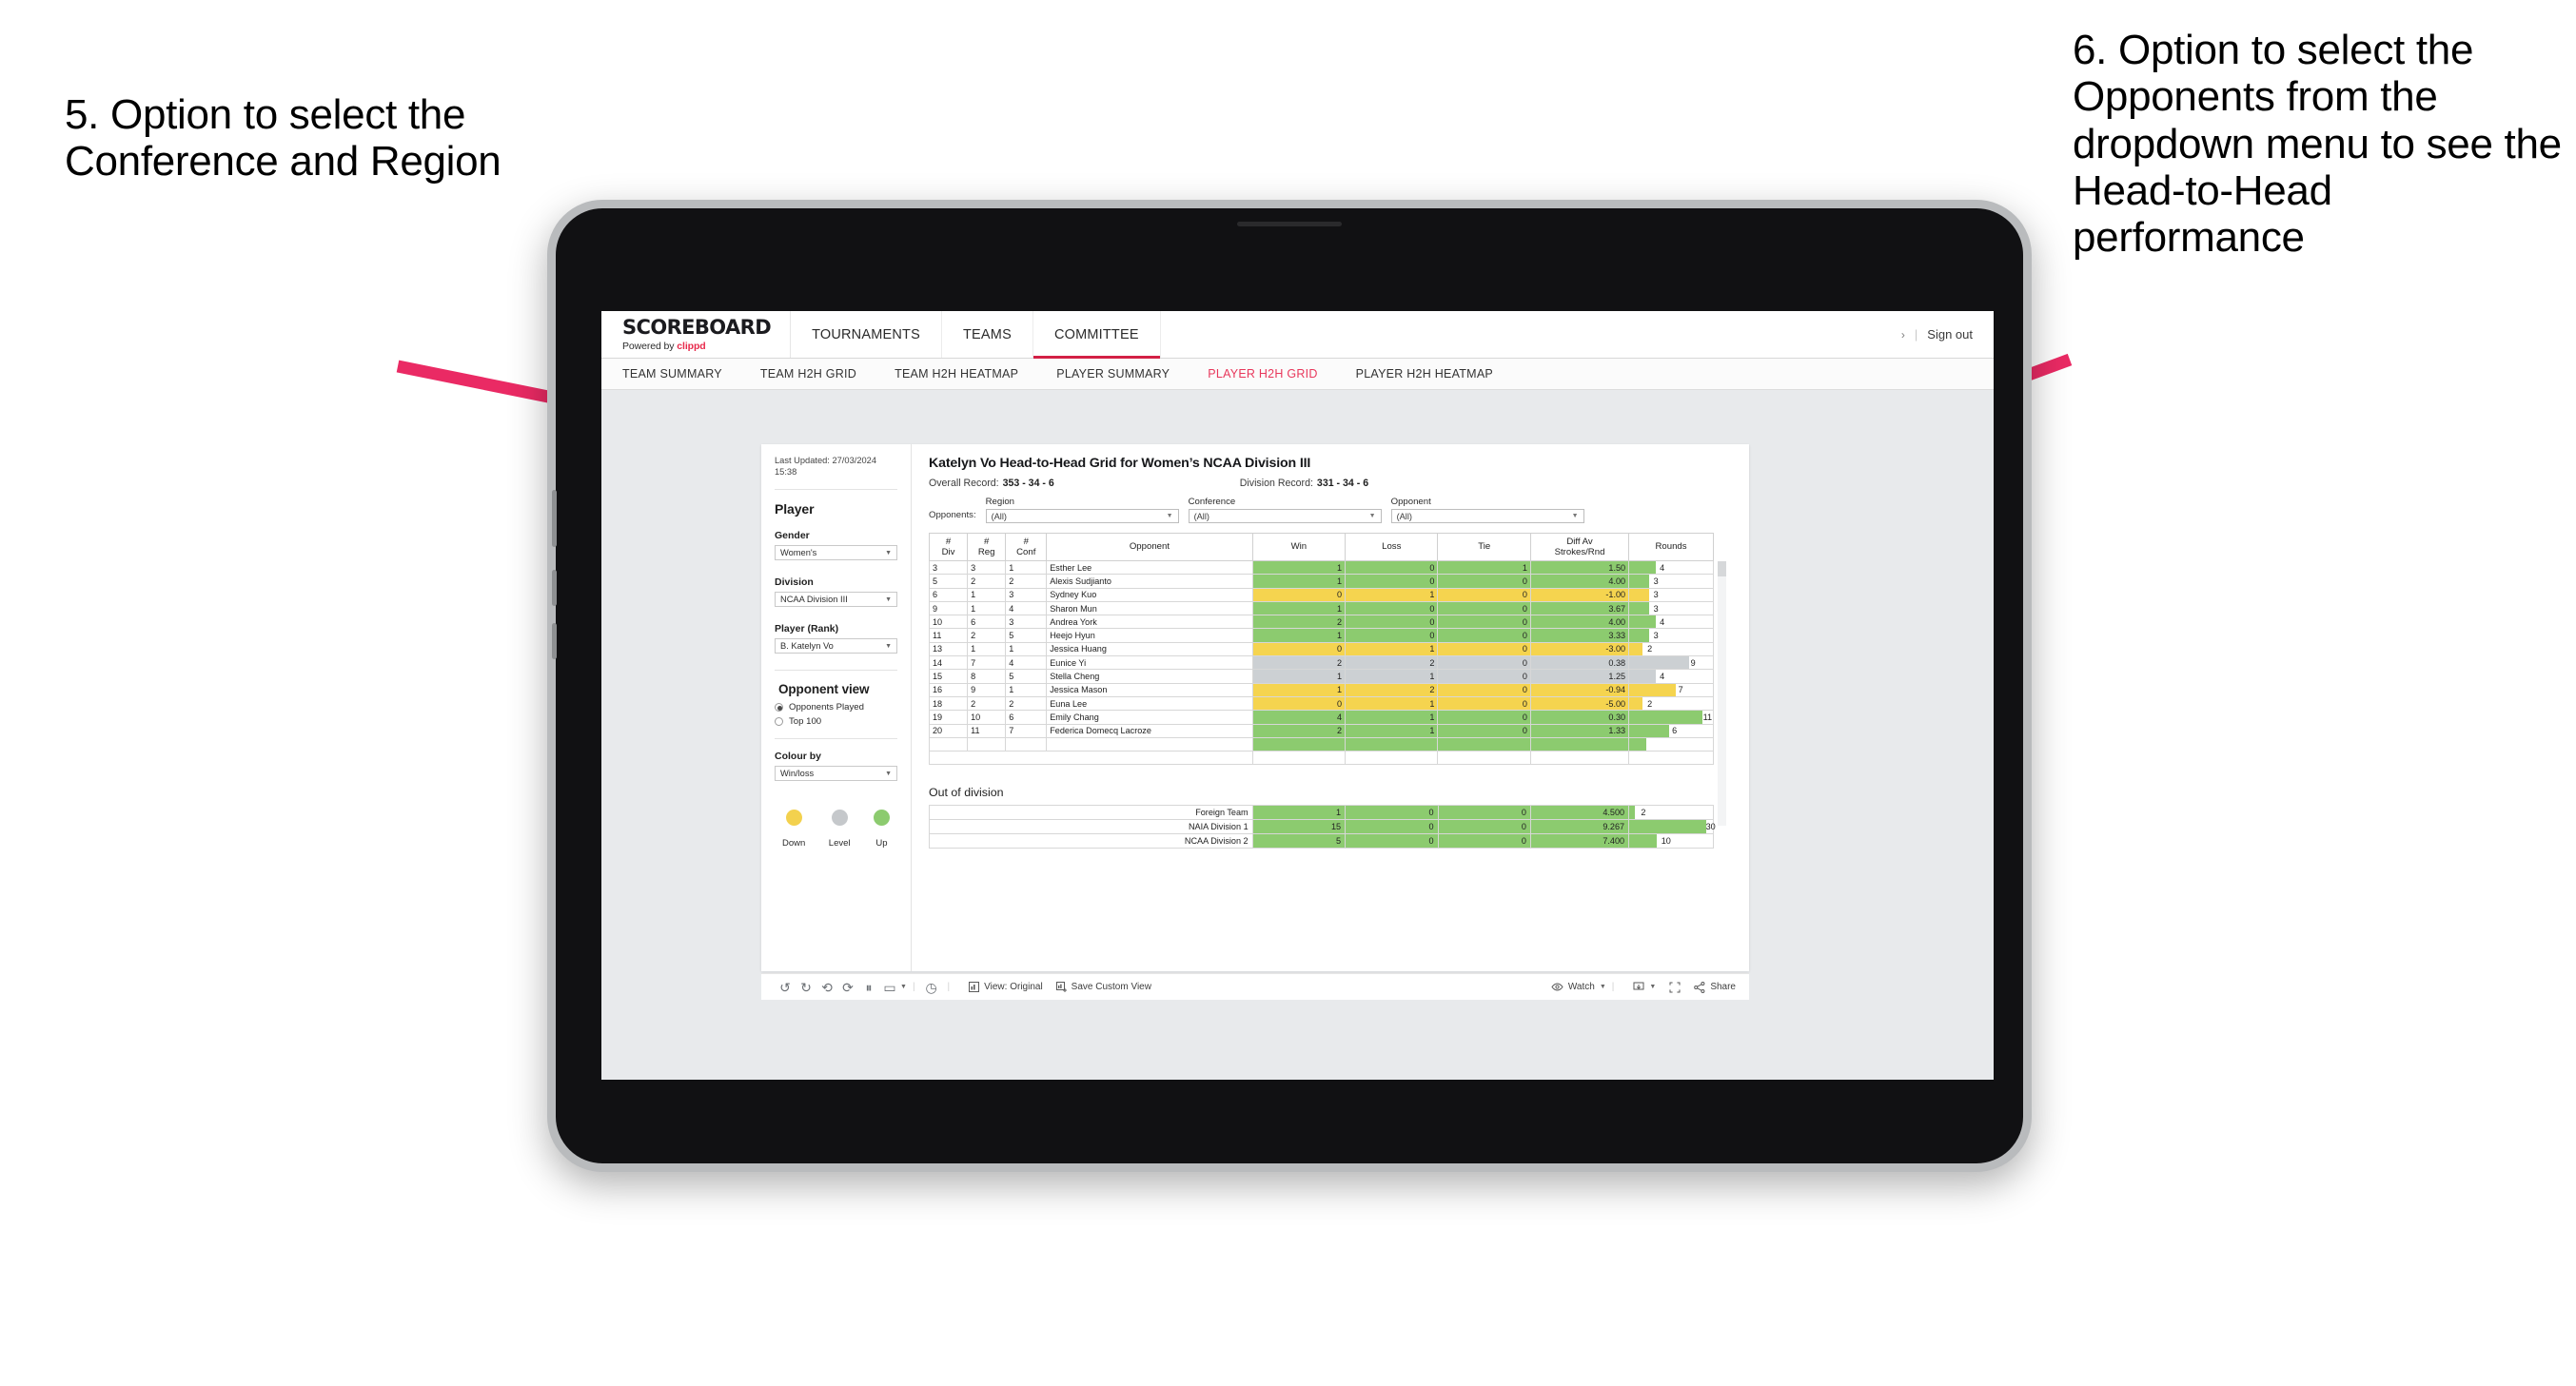 The height and width of the screenshot is (1386, 2576). I want to click on subtab-player-h2h-grid: PLAYER H2H GRID, so click(1273, 374).